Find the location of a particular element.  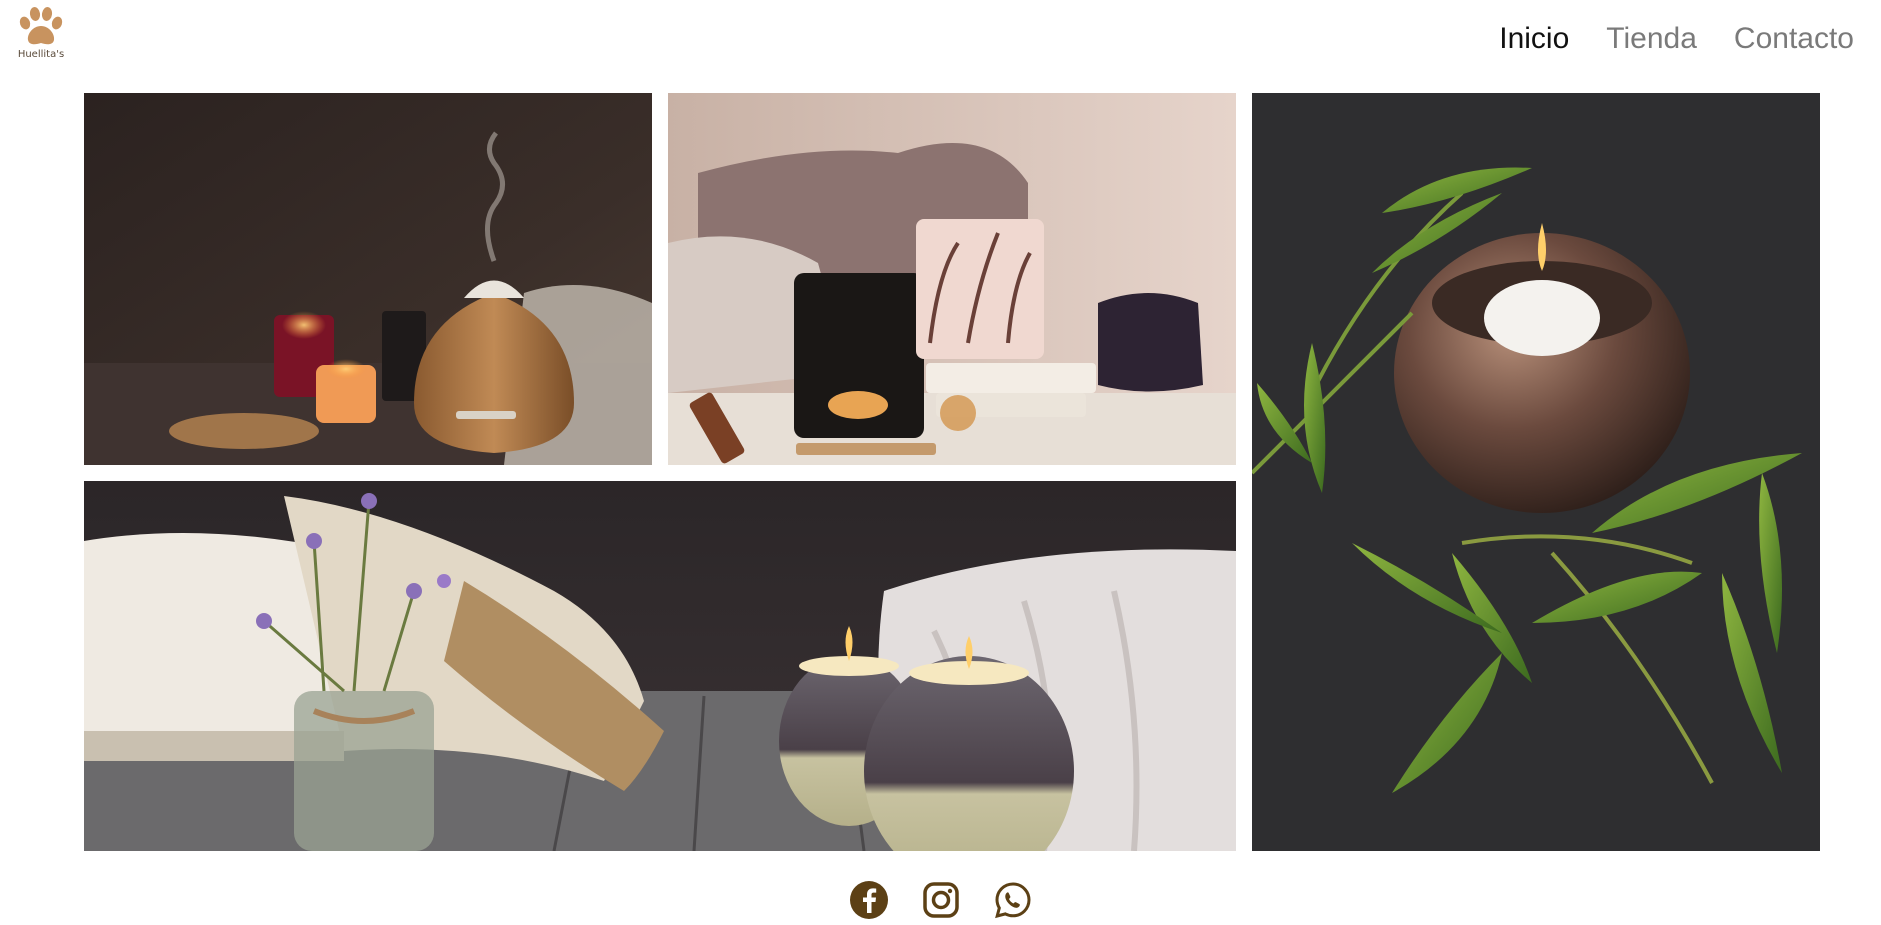

site-header: Huellita's Inicio Tienda Contacto is located at coordinates (940, 40).